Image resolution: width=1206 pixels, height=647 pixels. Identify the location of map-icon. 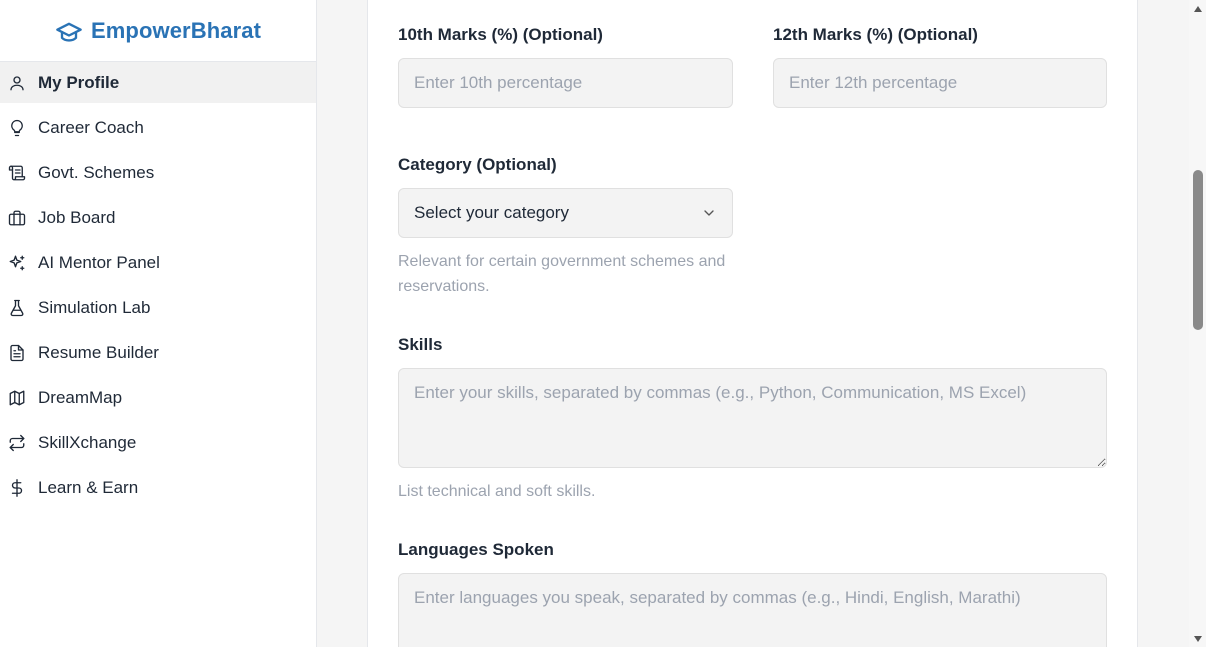
(17, 398).